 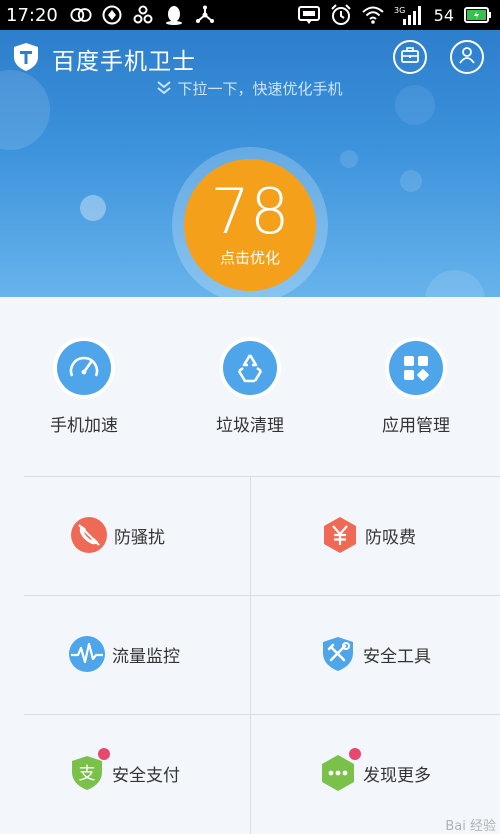 What do you see at coordinates (87, 774) in the screenshot?
I see `pay-badge-text: 支` at bounding box center [87, 774].